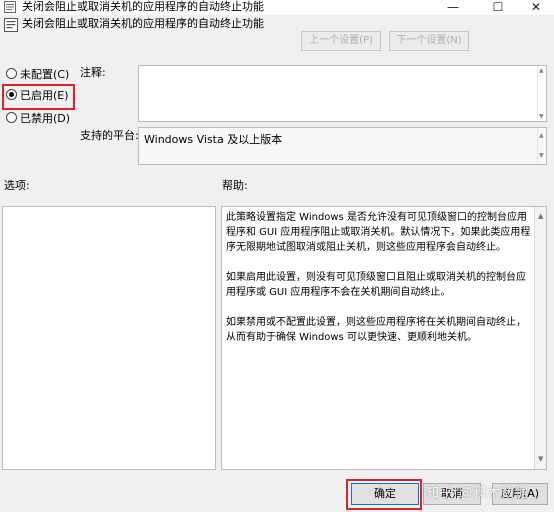 Image resolution: width=554 pixels, height=512 pixels. I want to click on ok-highlight-annotation, so click(384, 494).